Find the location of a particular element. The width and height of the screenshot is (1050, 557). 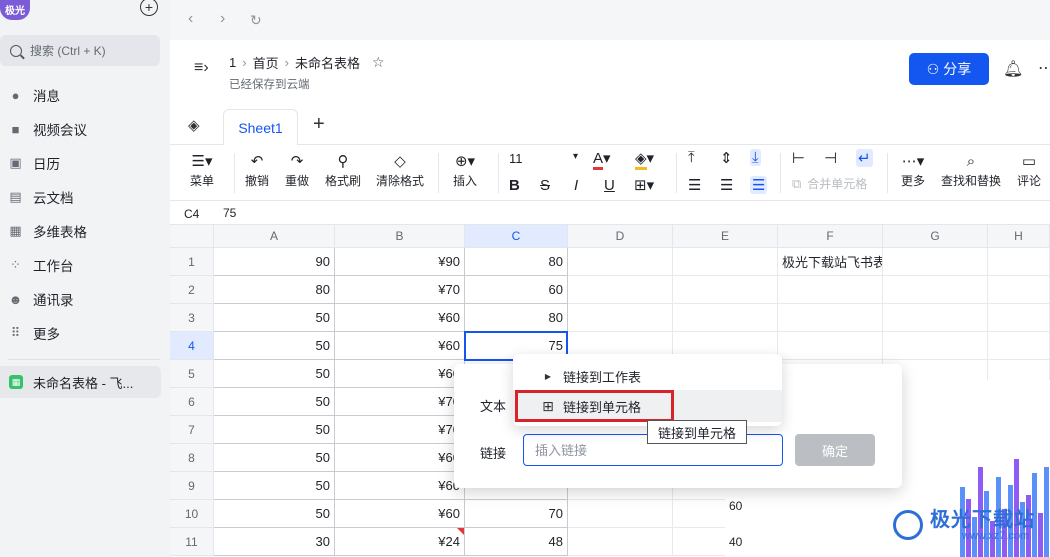

layers-icon: ◈ is located at coordinates (194, 125).